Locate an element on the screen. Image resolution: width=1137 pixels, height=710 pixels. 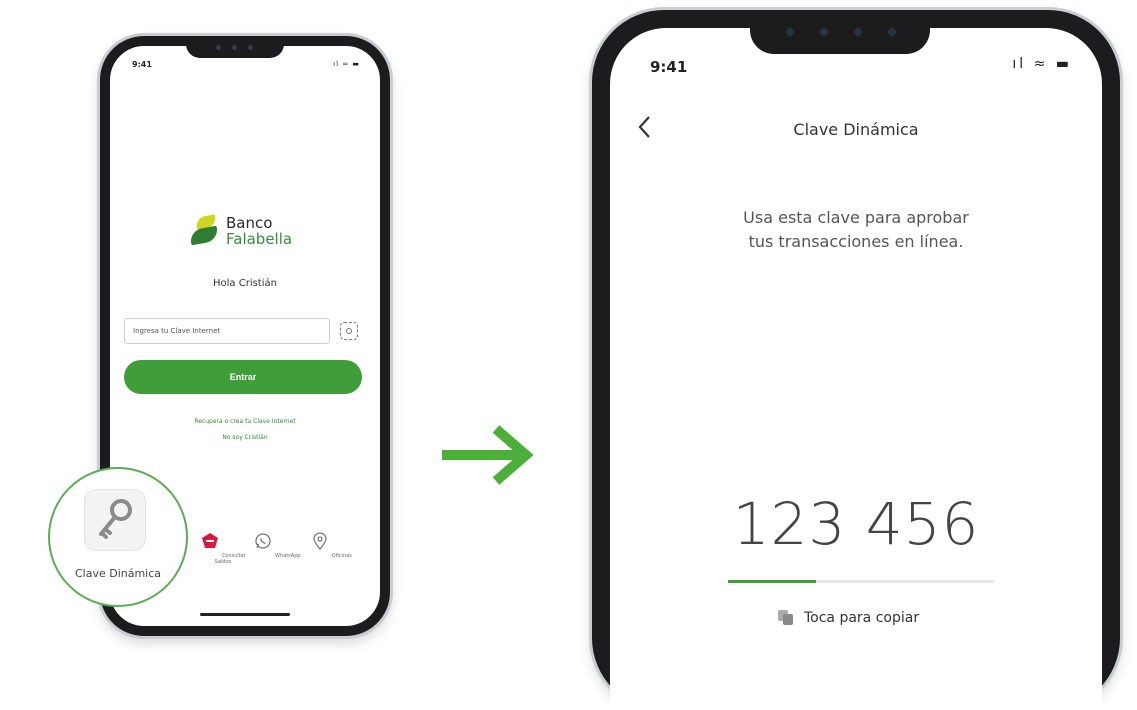
home-indicator is located at coordinates (245, 614).